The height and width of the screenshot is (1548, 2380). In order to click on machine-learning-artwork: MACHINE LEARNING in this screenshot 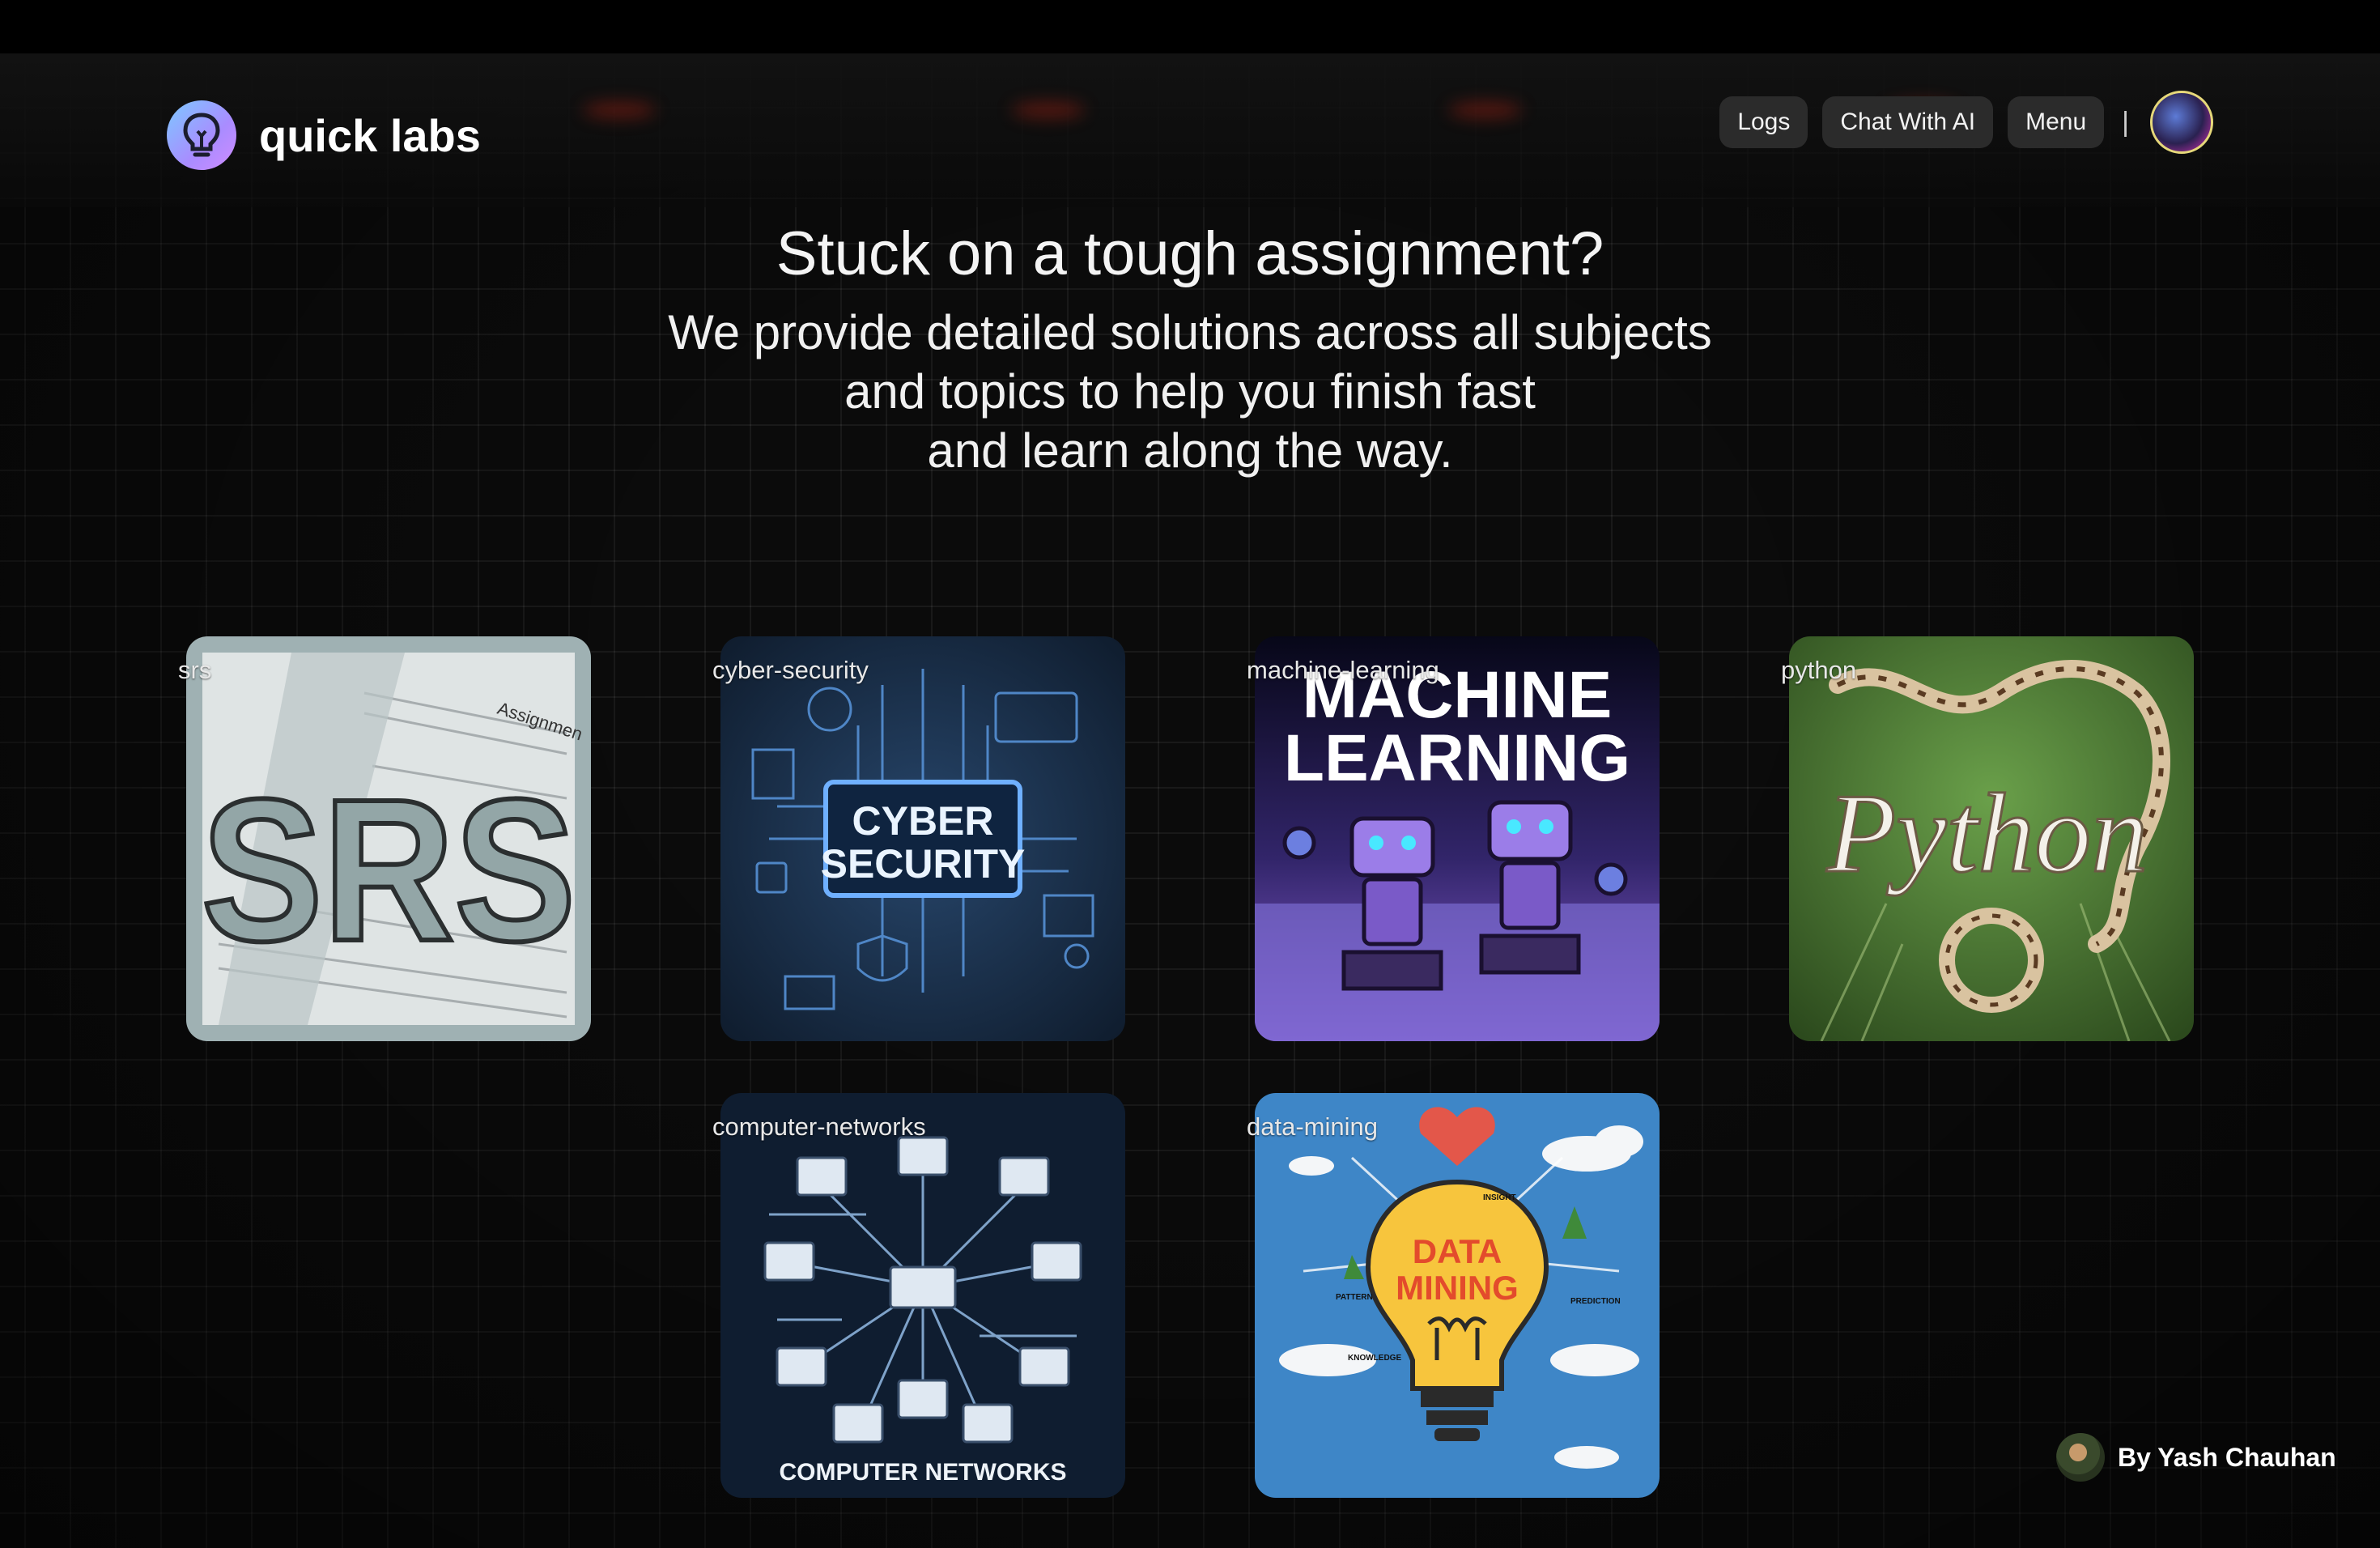, I will do `click(1457, 839)`.